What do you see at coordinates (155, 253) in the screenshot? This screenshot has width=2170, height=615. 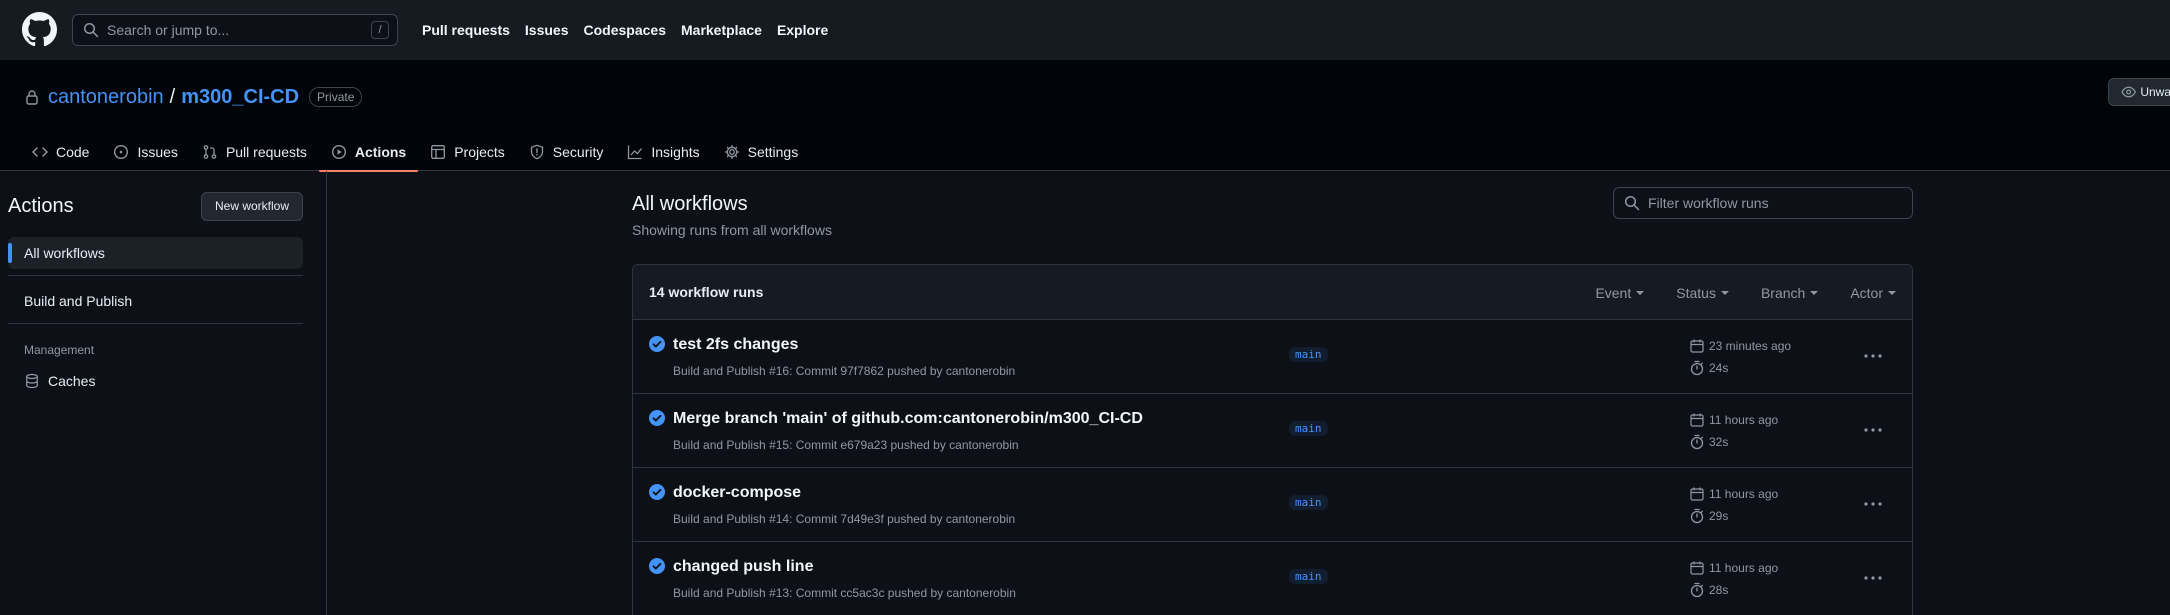 I see `sidebar-item-all-workflows: All workflows` at bounding box center [155, 253].